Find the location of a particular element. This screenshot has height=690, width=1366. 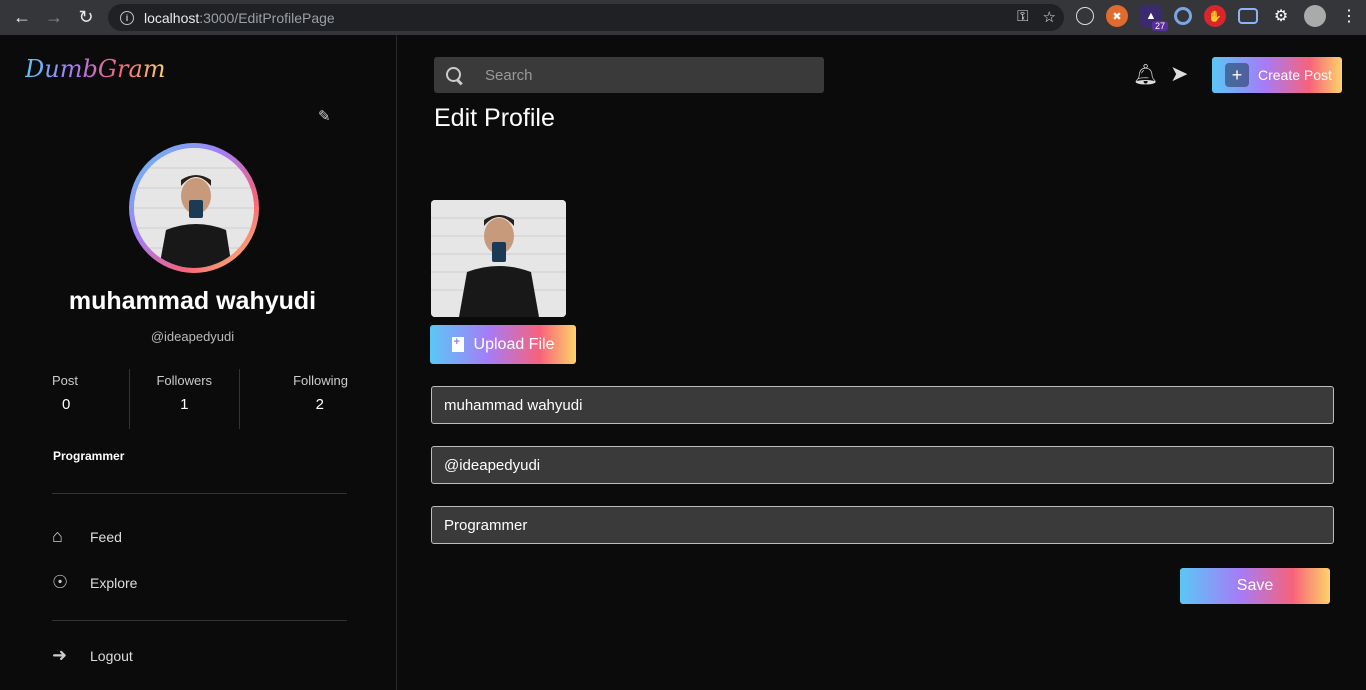

extensions-bar: ✖ ▲ 27 ✋ ⚙ ⋮ is located at coordinates (1218, 18).